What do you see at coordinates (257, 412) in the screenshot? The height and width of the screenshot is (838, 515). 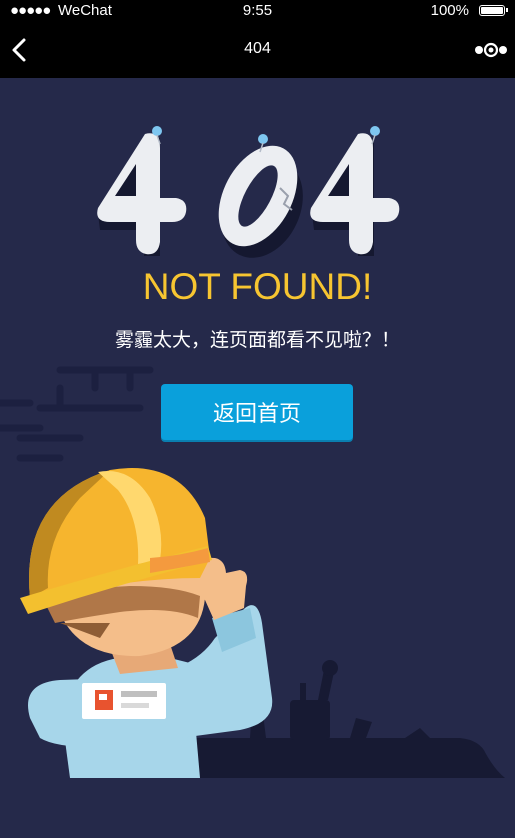 I see `back-to-home-button: 返回首页` at bounding box center [257, 412].